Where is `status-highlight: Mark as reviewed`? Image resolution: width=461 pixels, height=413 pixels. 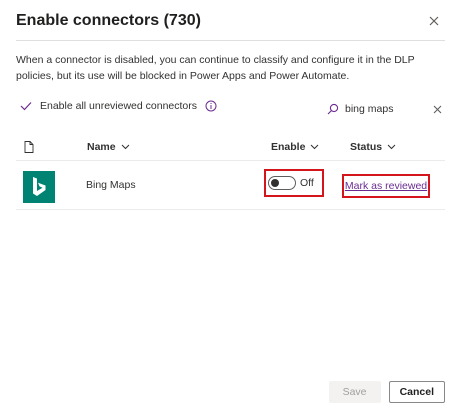 status-highlight: Mark as reviewed is located at coordinates (386, 186).